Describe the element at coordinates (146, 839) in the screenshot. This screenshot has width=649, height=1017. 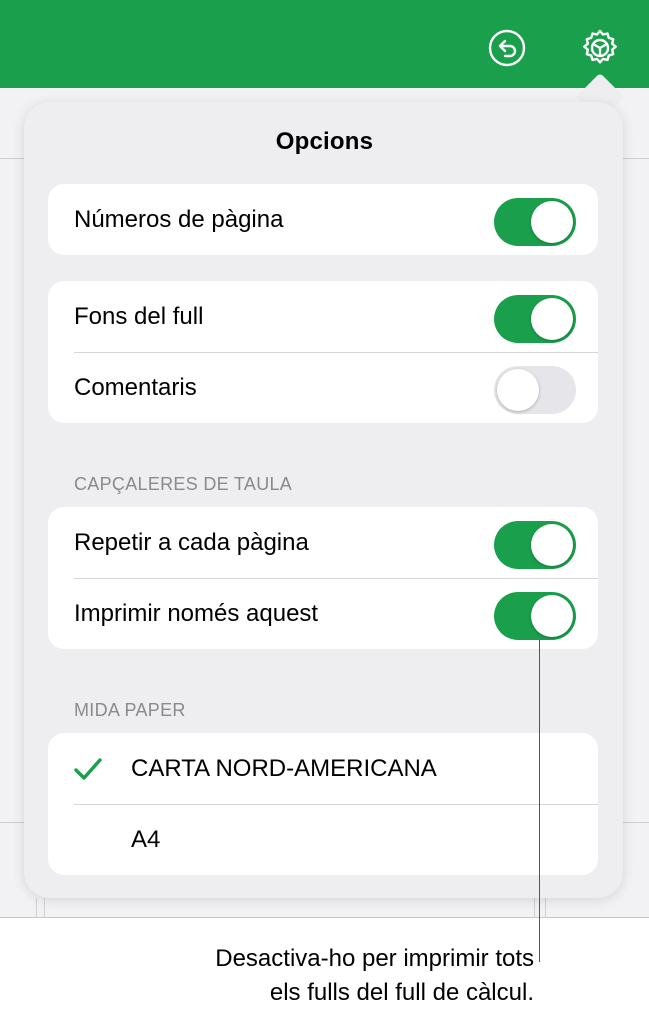
I see `paper-option-label: A4` at that location.